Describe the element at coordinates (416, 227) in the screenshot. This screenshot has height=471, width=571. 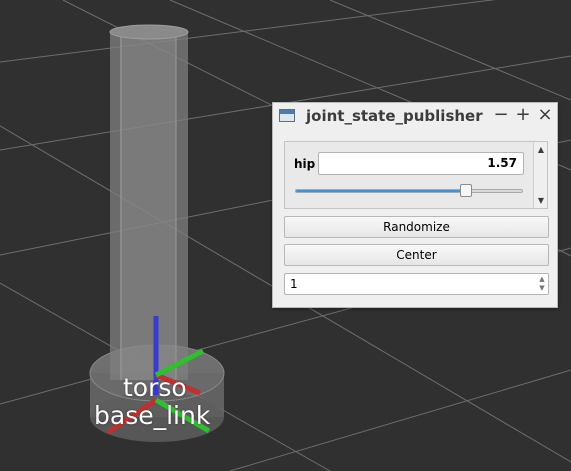
I see `randomize-button: Randomize` at that location.